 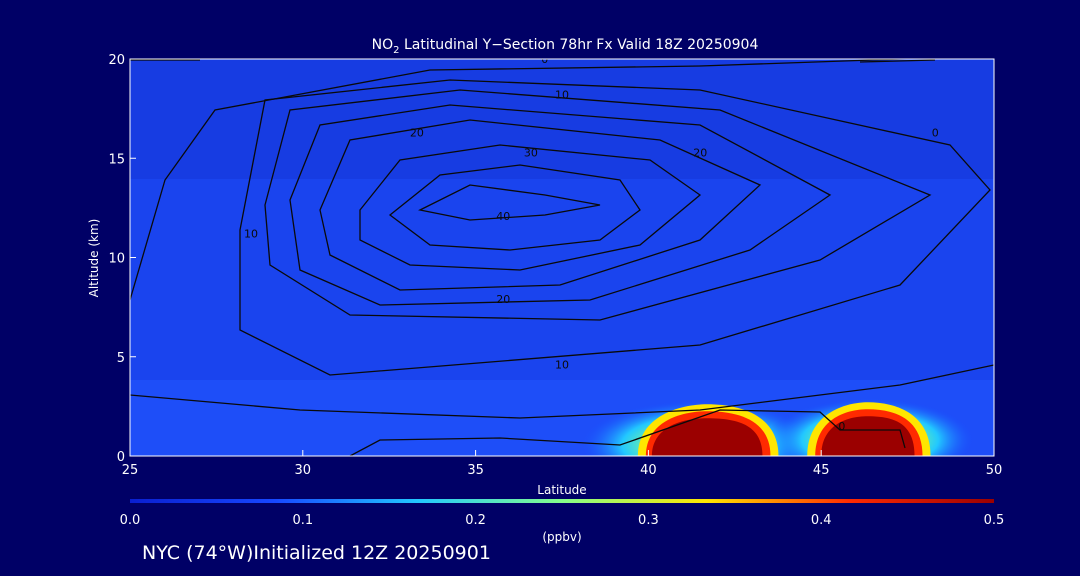 I want to click on footer-text: NYC (74°W)Initialized 12Z 20250901, so click(x=316, y=553).